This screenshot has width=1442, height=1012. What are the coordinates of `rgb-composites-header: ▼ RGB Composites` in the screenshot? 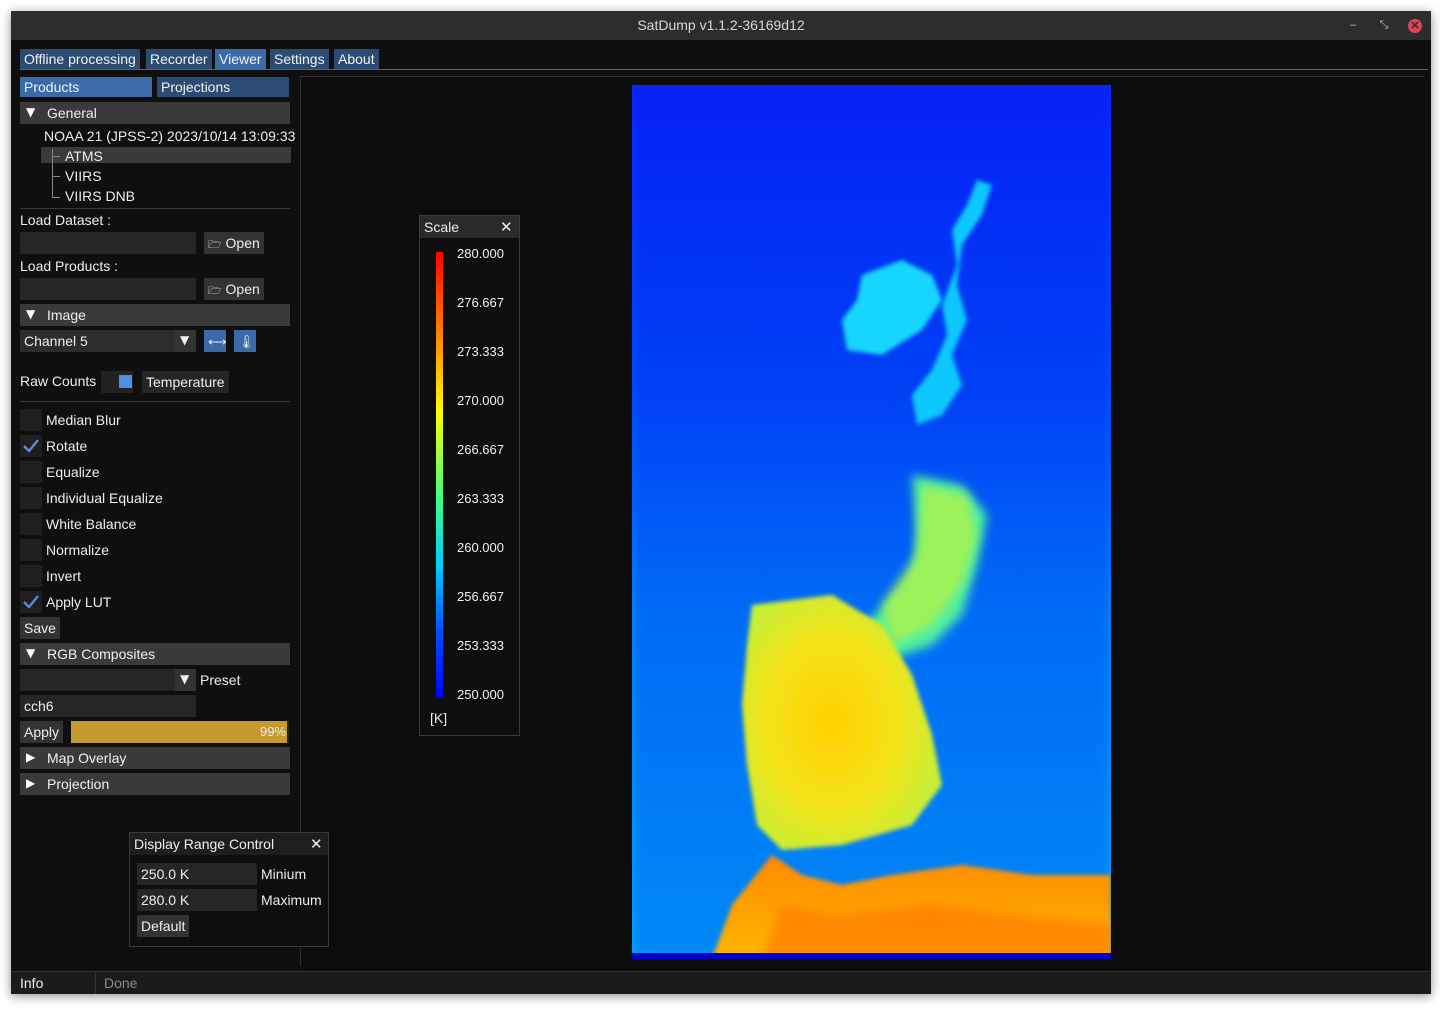 It's located at (155, 654).